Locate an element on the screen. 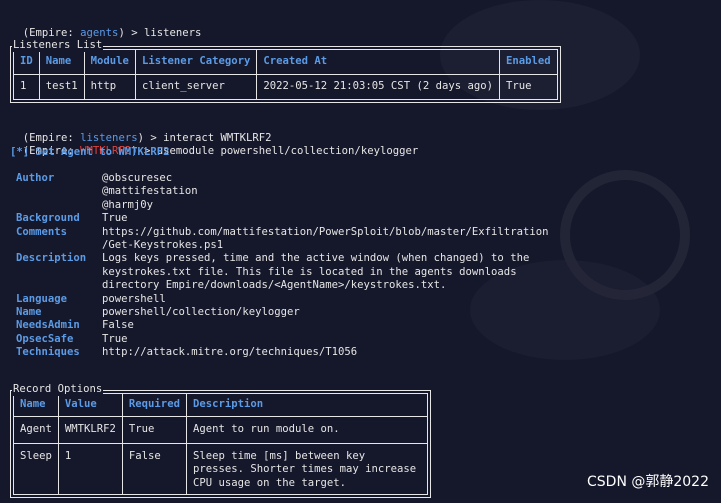  info-row: OpsecSafe True is located at coordinates (72, 338).